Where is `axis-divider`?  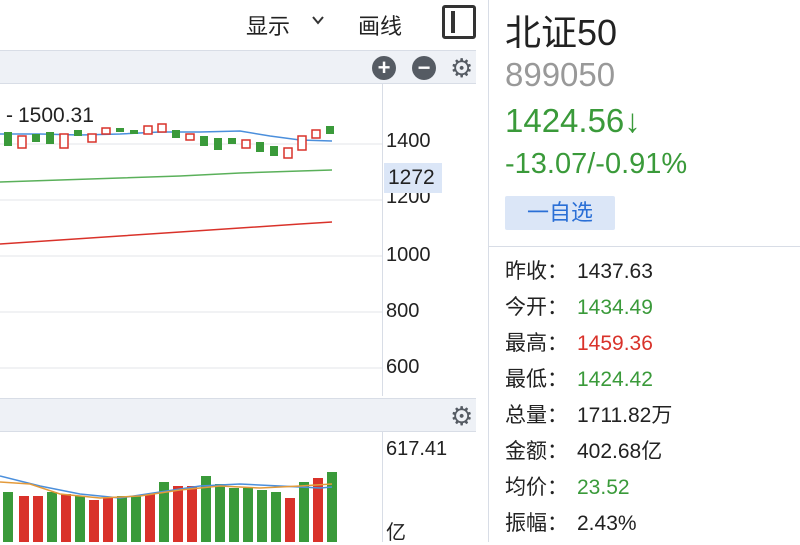
axis-divider is located at coordinates (382, 240).